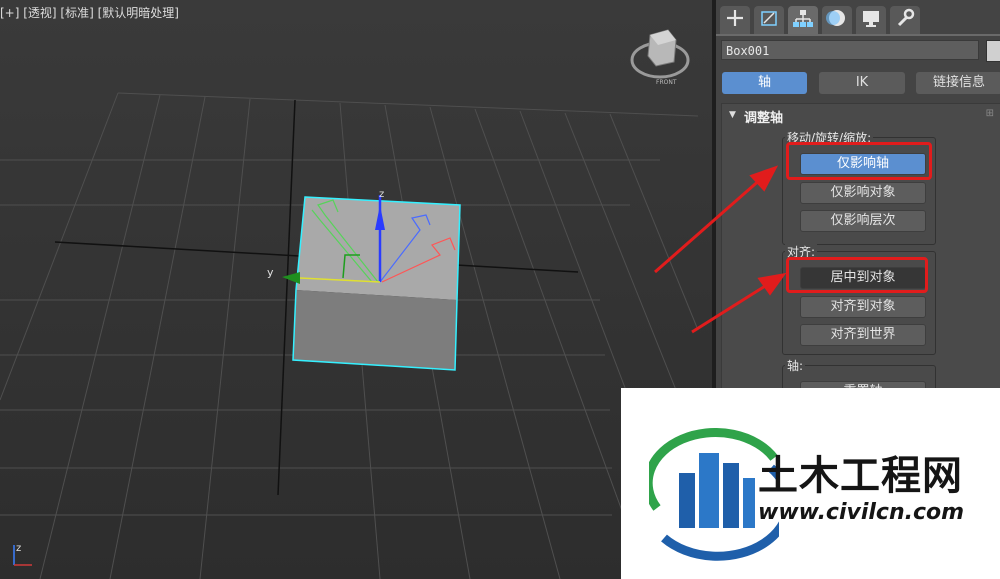  I want to click on utilities-wrench-icon, so click(905, 20).